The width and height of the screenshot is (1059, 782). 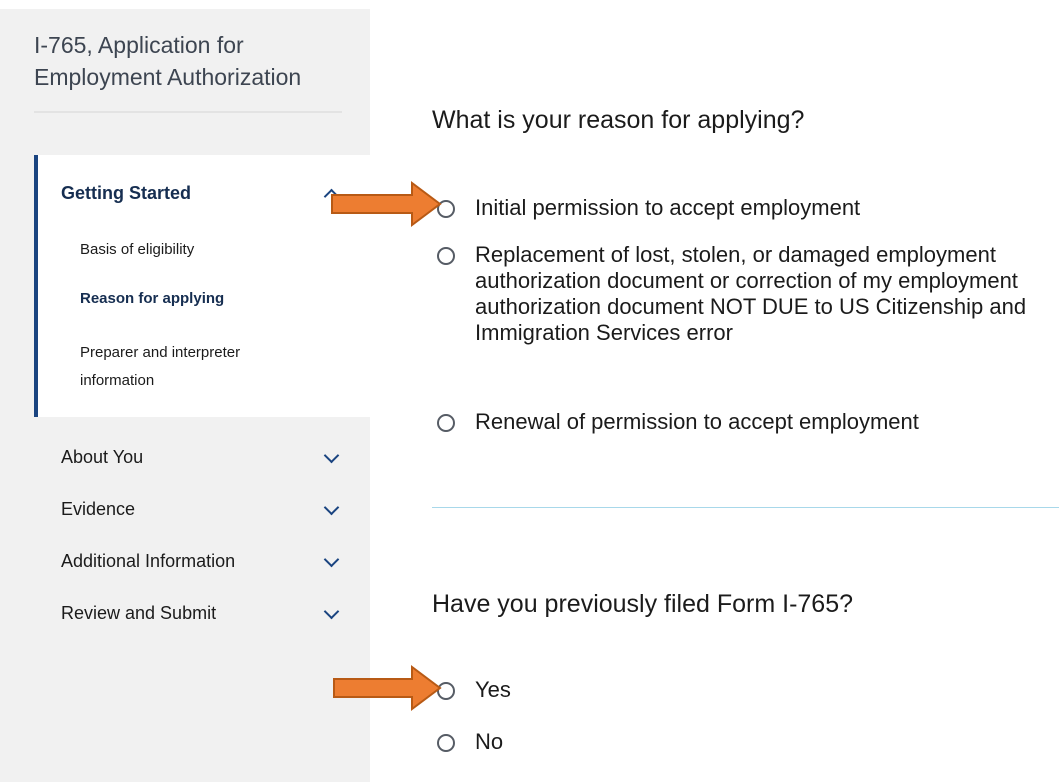 What do you see at coordinates (493, 689) in the screenshot?
I see `radio-label: Yes` at bounding box center [493, 689].